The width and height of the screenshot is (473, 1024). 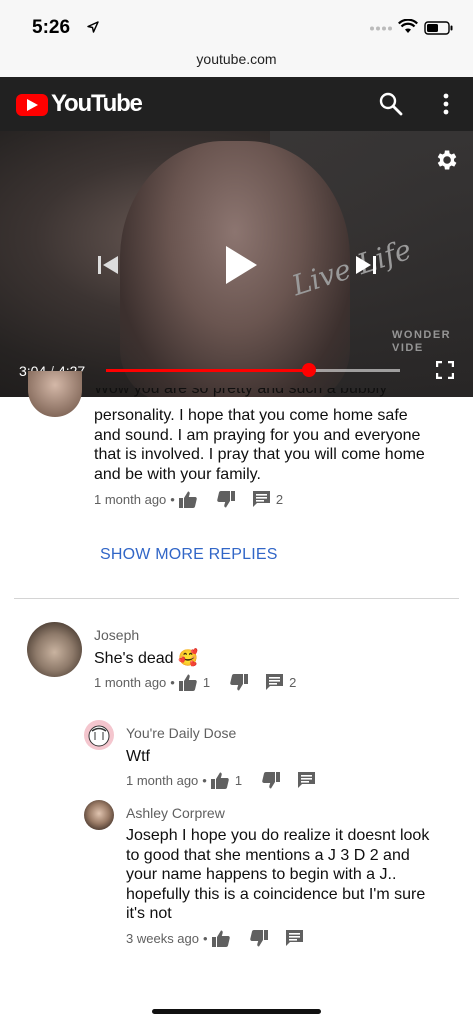 I want to click on reply-meta: 1 month ago • 2, so click(x=188, y=499).